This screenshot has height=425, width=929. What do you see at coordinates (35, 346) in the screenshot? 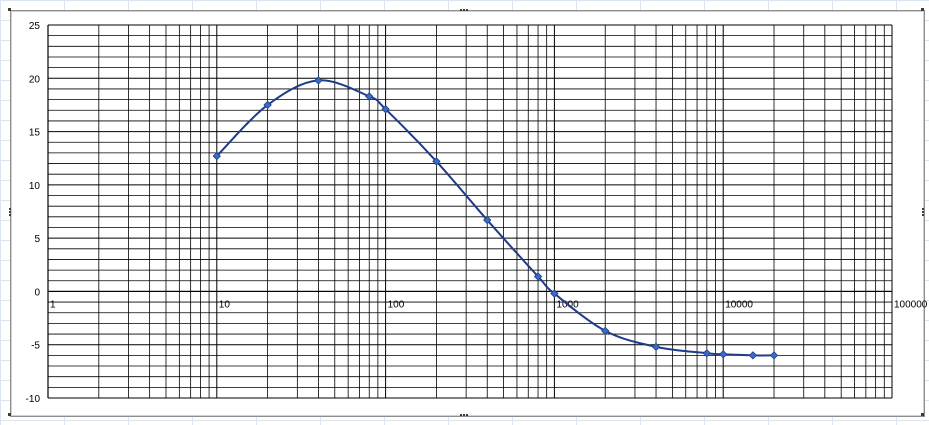
I see `y-tick-label: -5` at bounding box center [35, 346].